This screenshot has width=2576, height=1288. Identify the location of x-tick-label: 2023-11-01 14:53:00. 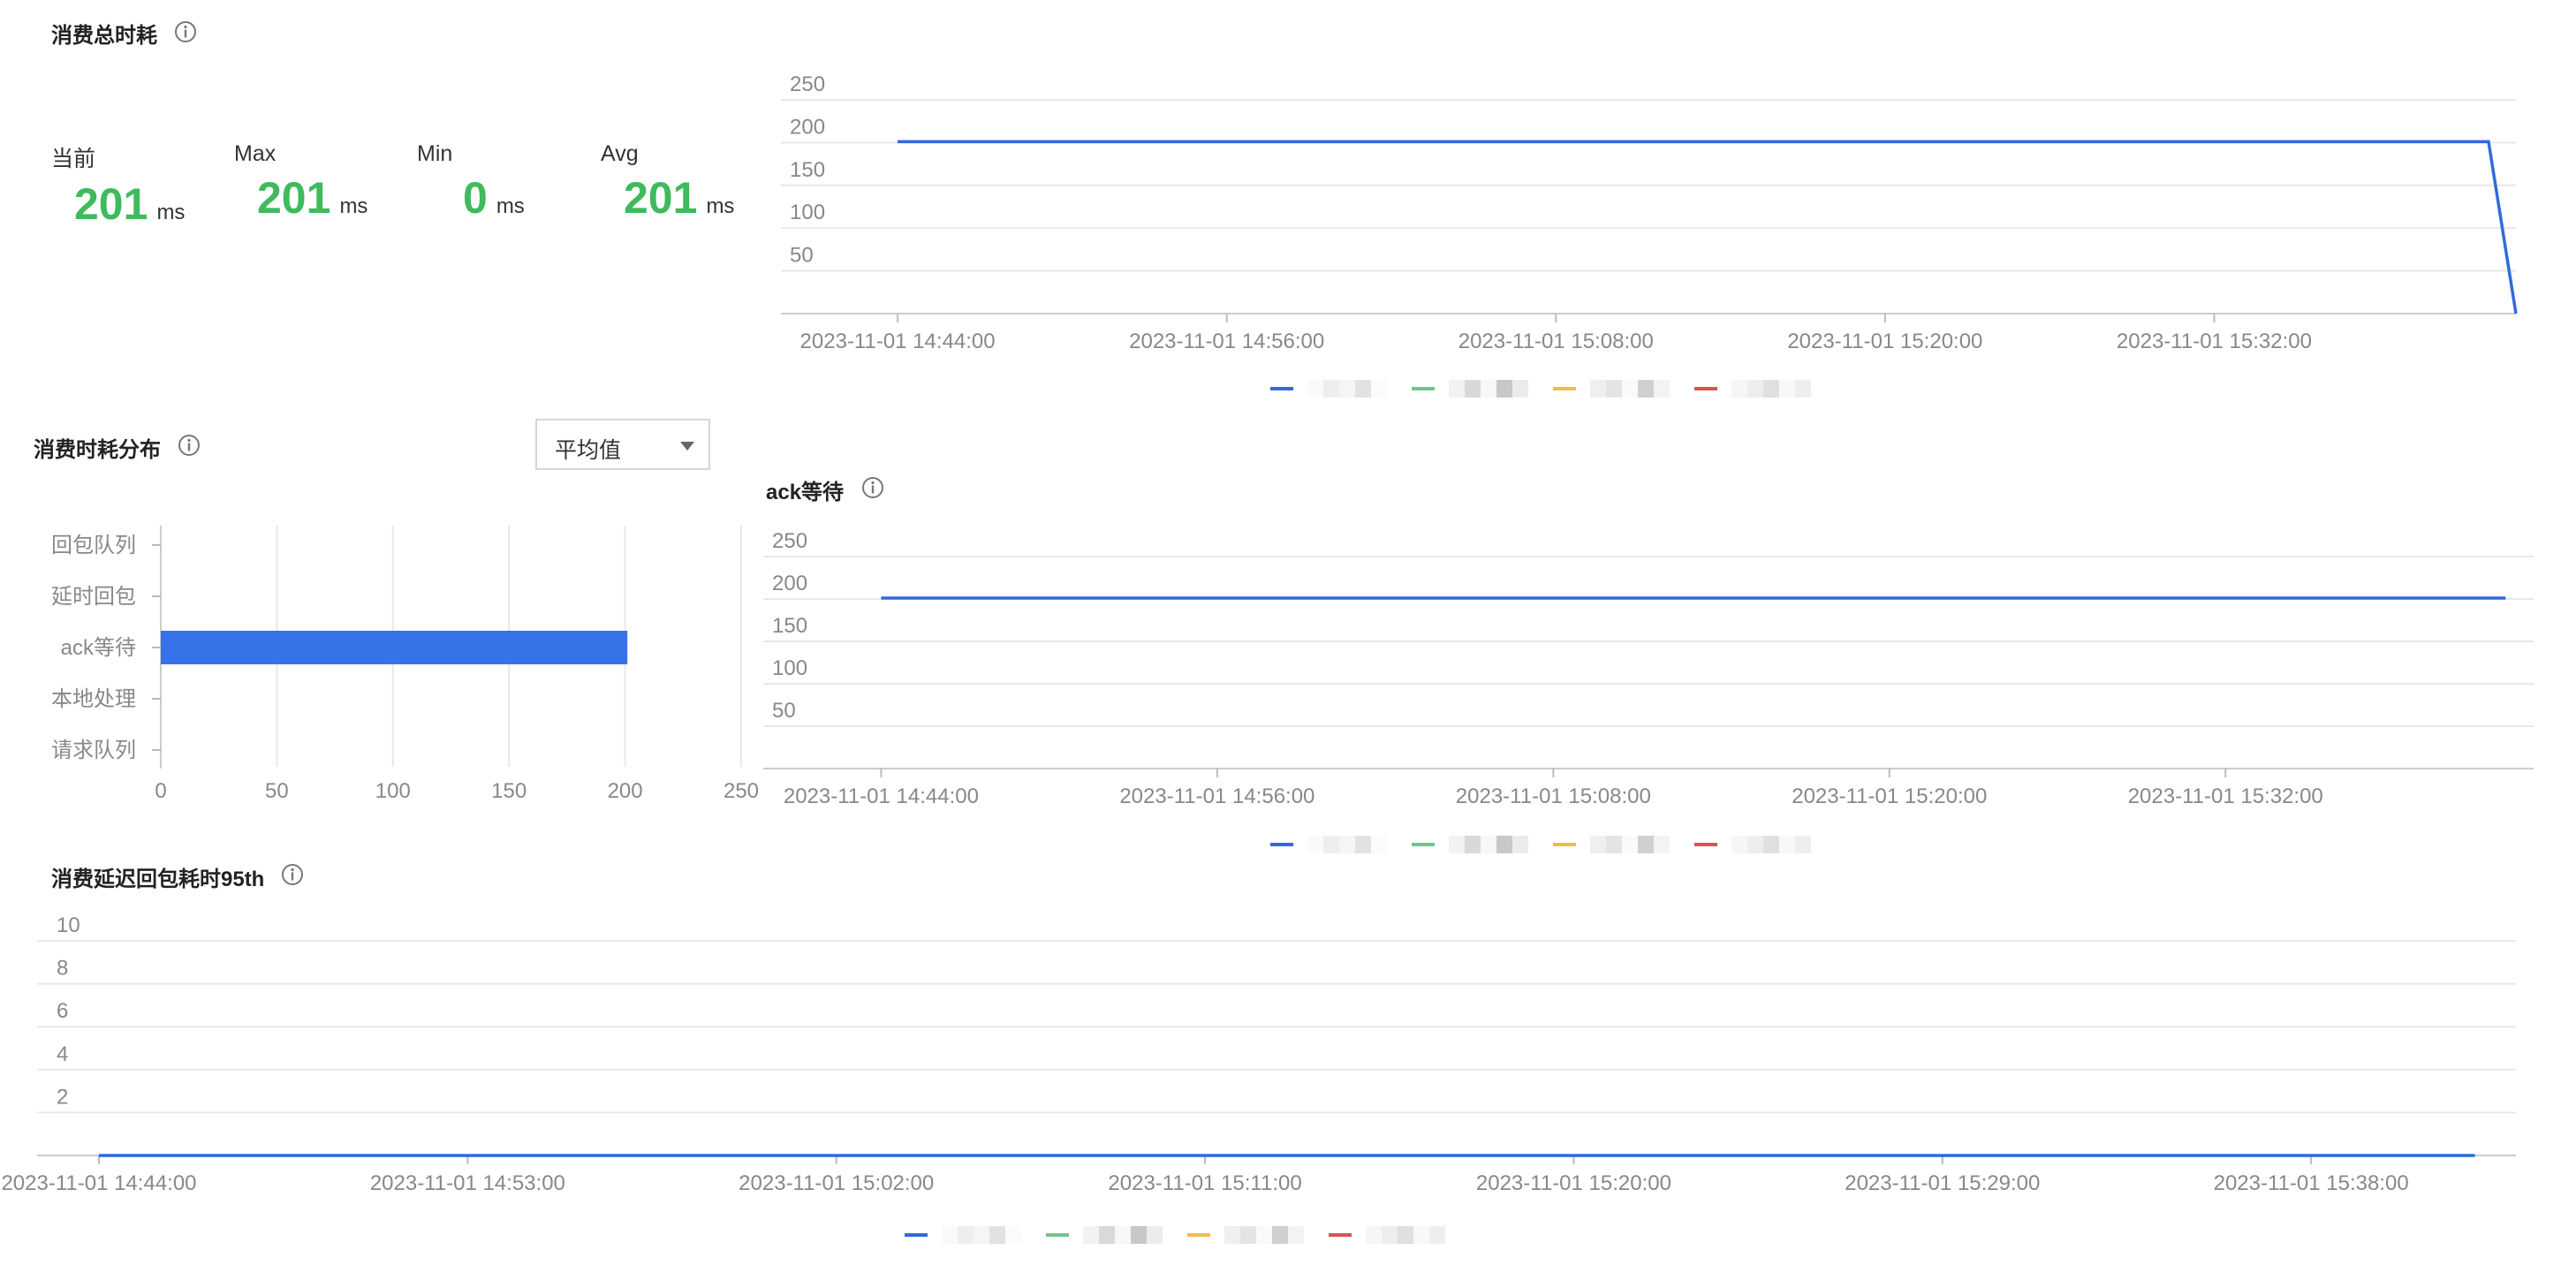
(468, 1183).